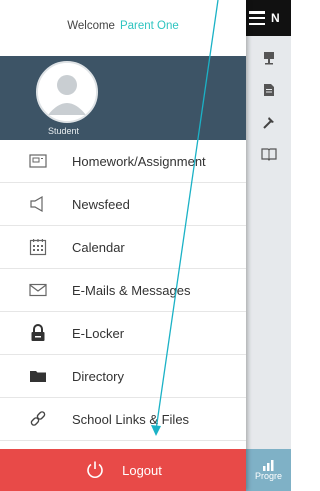 The width and height of the screenshot is (320, 491). Describe the element at coordinates (91, 26) in the screenshot. I see `welcome-prefix: Welcome` at that location.